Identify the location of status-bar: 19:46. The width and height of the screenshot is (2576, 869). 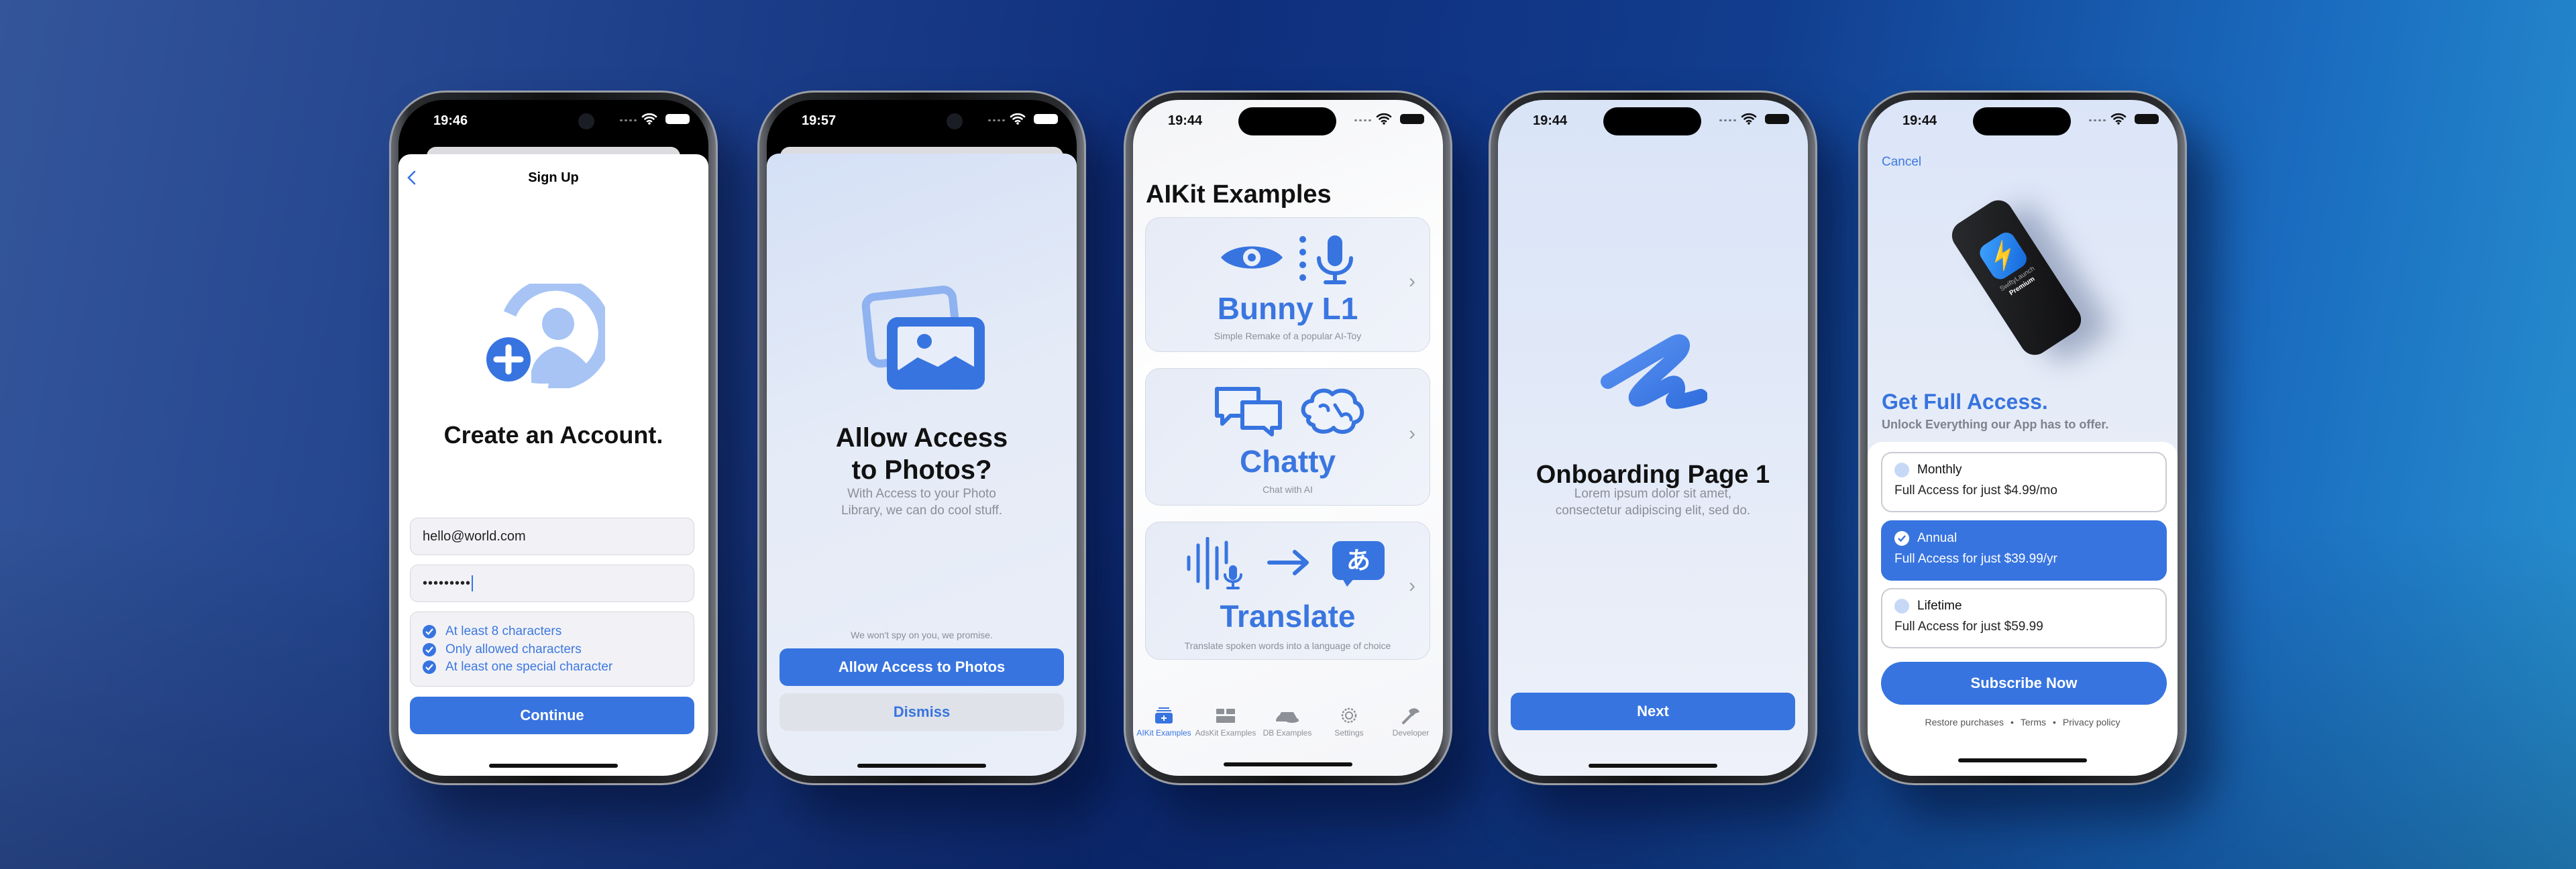
(553, 120).